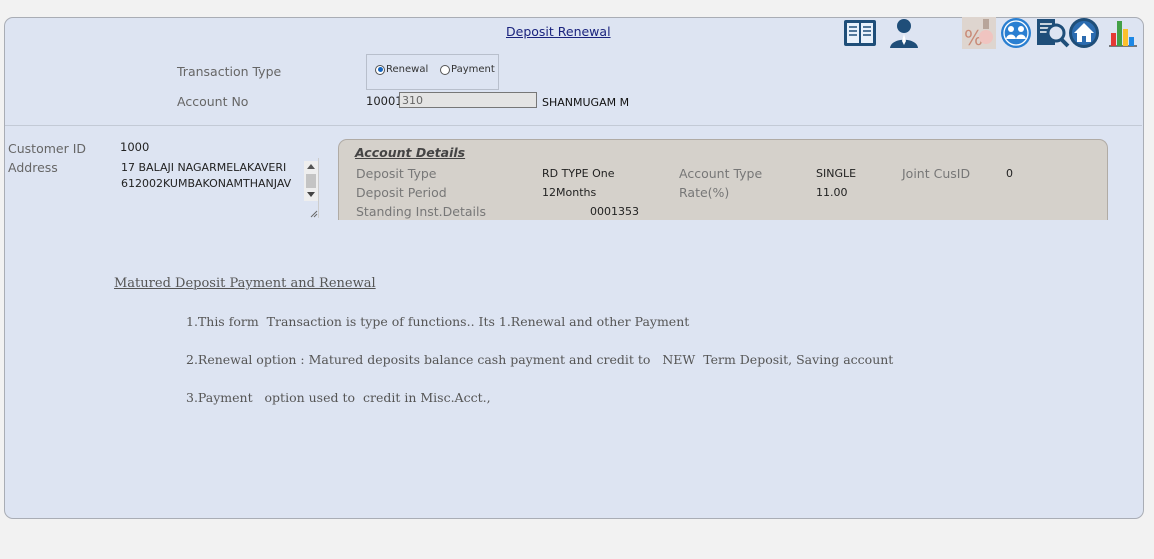 The width and height of the screenshot is (1154, 559). I want to click on section-divider, so click(573, 125).